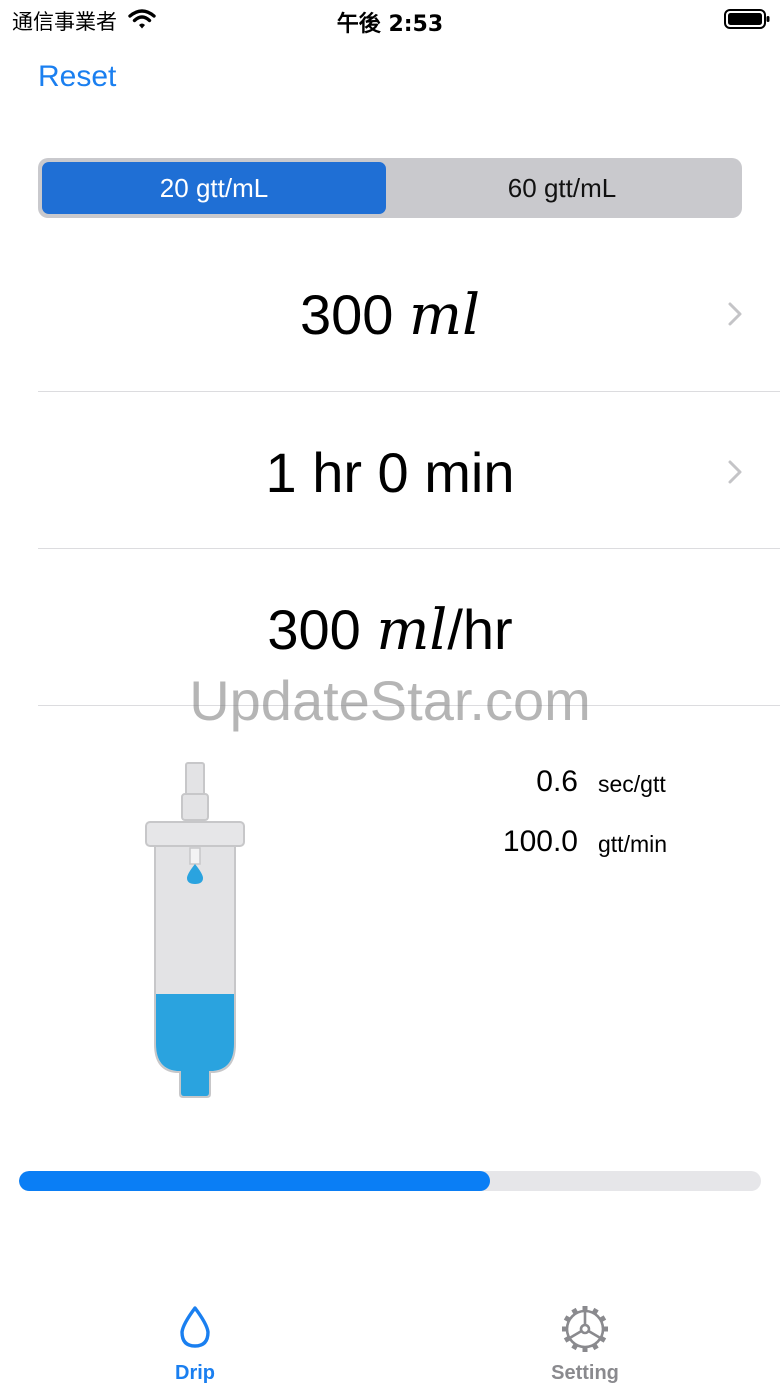  I want to click on reset-button: Reset, so click(77, 77).